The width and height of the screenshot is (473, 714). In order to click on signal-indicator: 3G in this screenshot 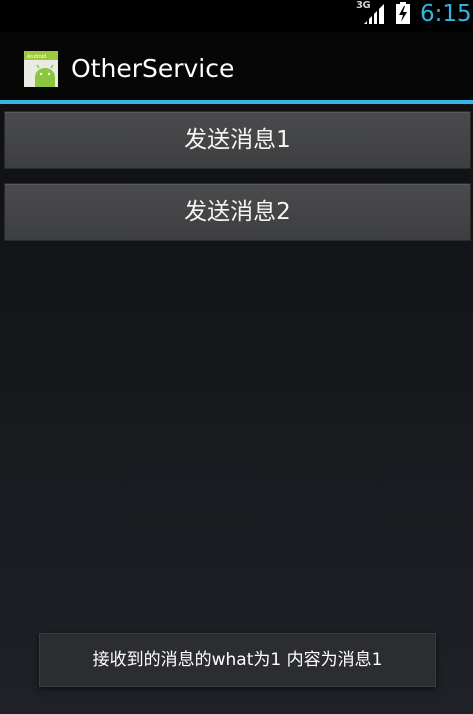, I will do `click(371, 12)`.